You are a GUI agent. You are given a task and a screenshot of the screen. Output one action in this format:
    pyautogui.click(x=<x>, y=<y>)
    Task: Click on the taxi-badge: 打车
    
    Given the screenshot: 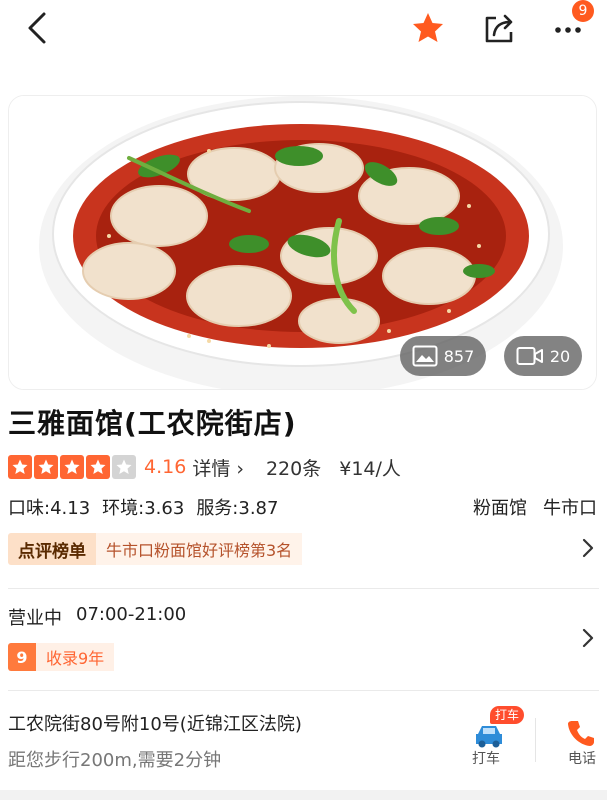 What is the action you would take?
    pyautogui.click(x=507, y=715)
    